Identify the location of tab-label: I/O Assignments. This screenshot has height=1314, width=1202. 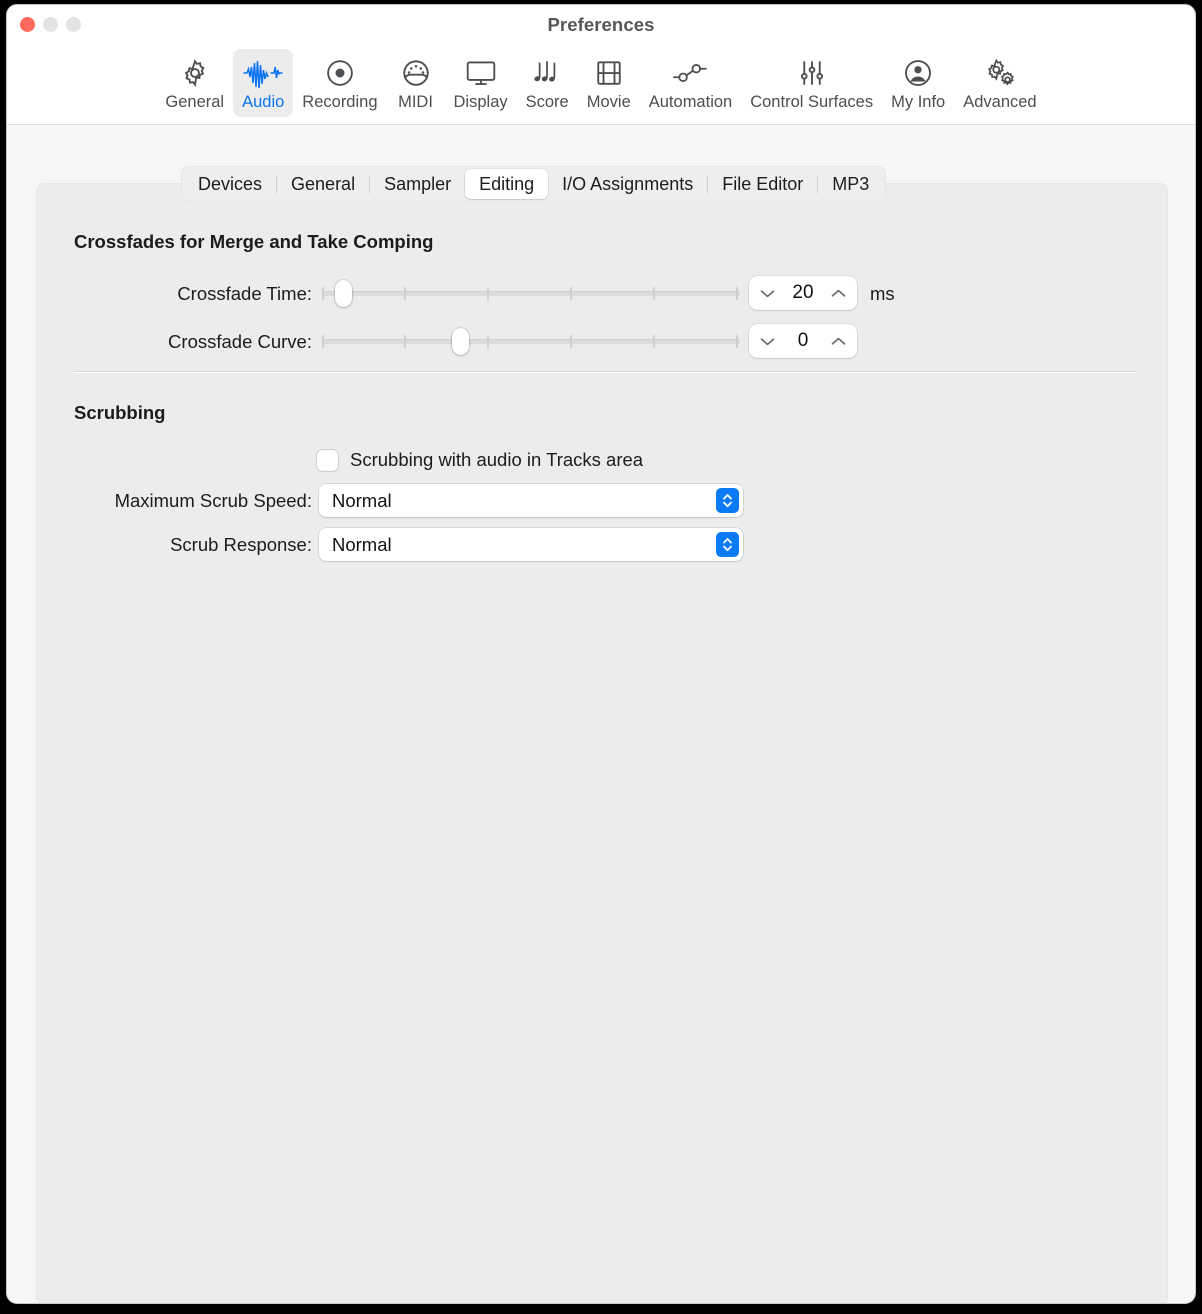
(628, 183).